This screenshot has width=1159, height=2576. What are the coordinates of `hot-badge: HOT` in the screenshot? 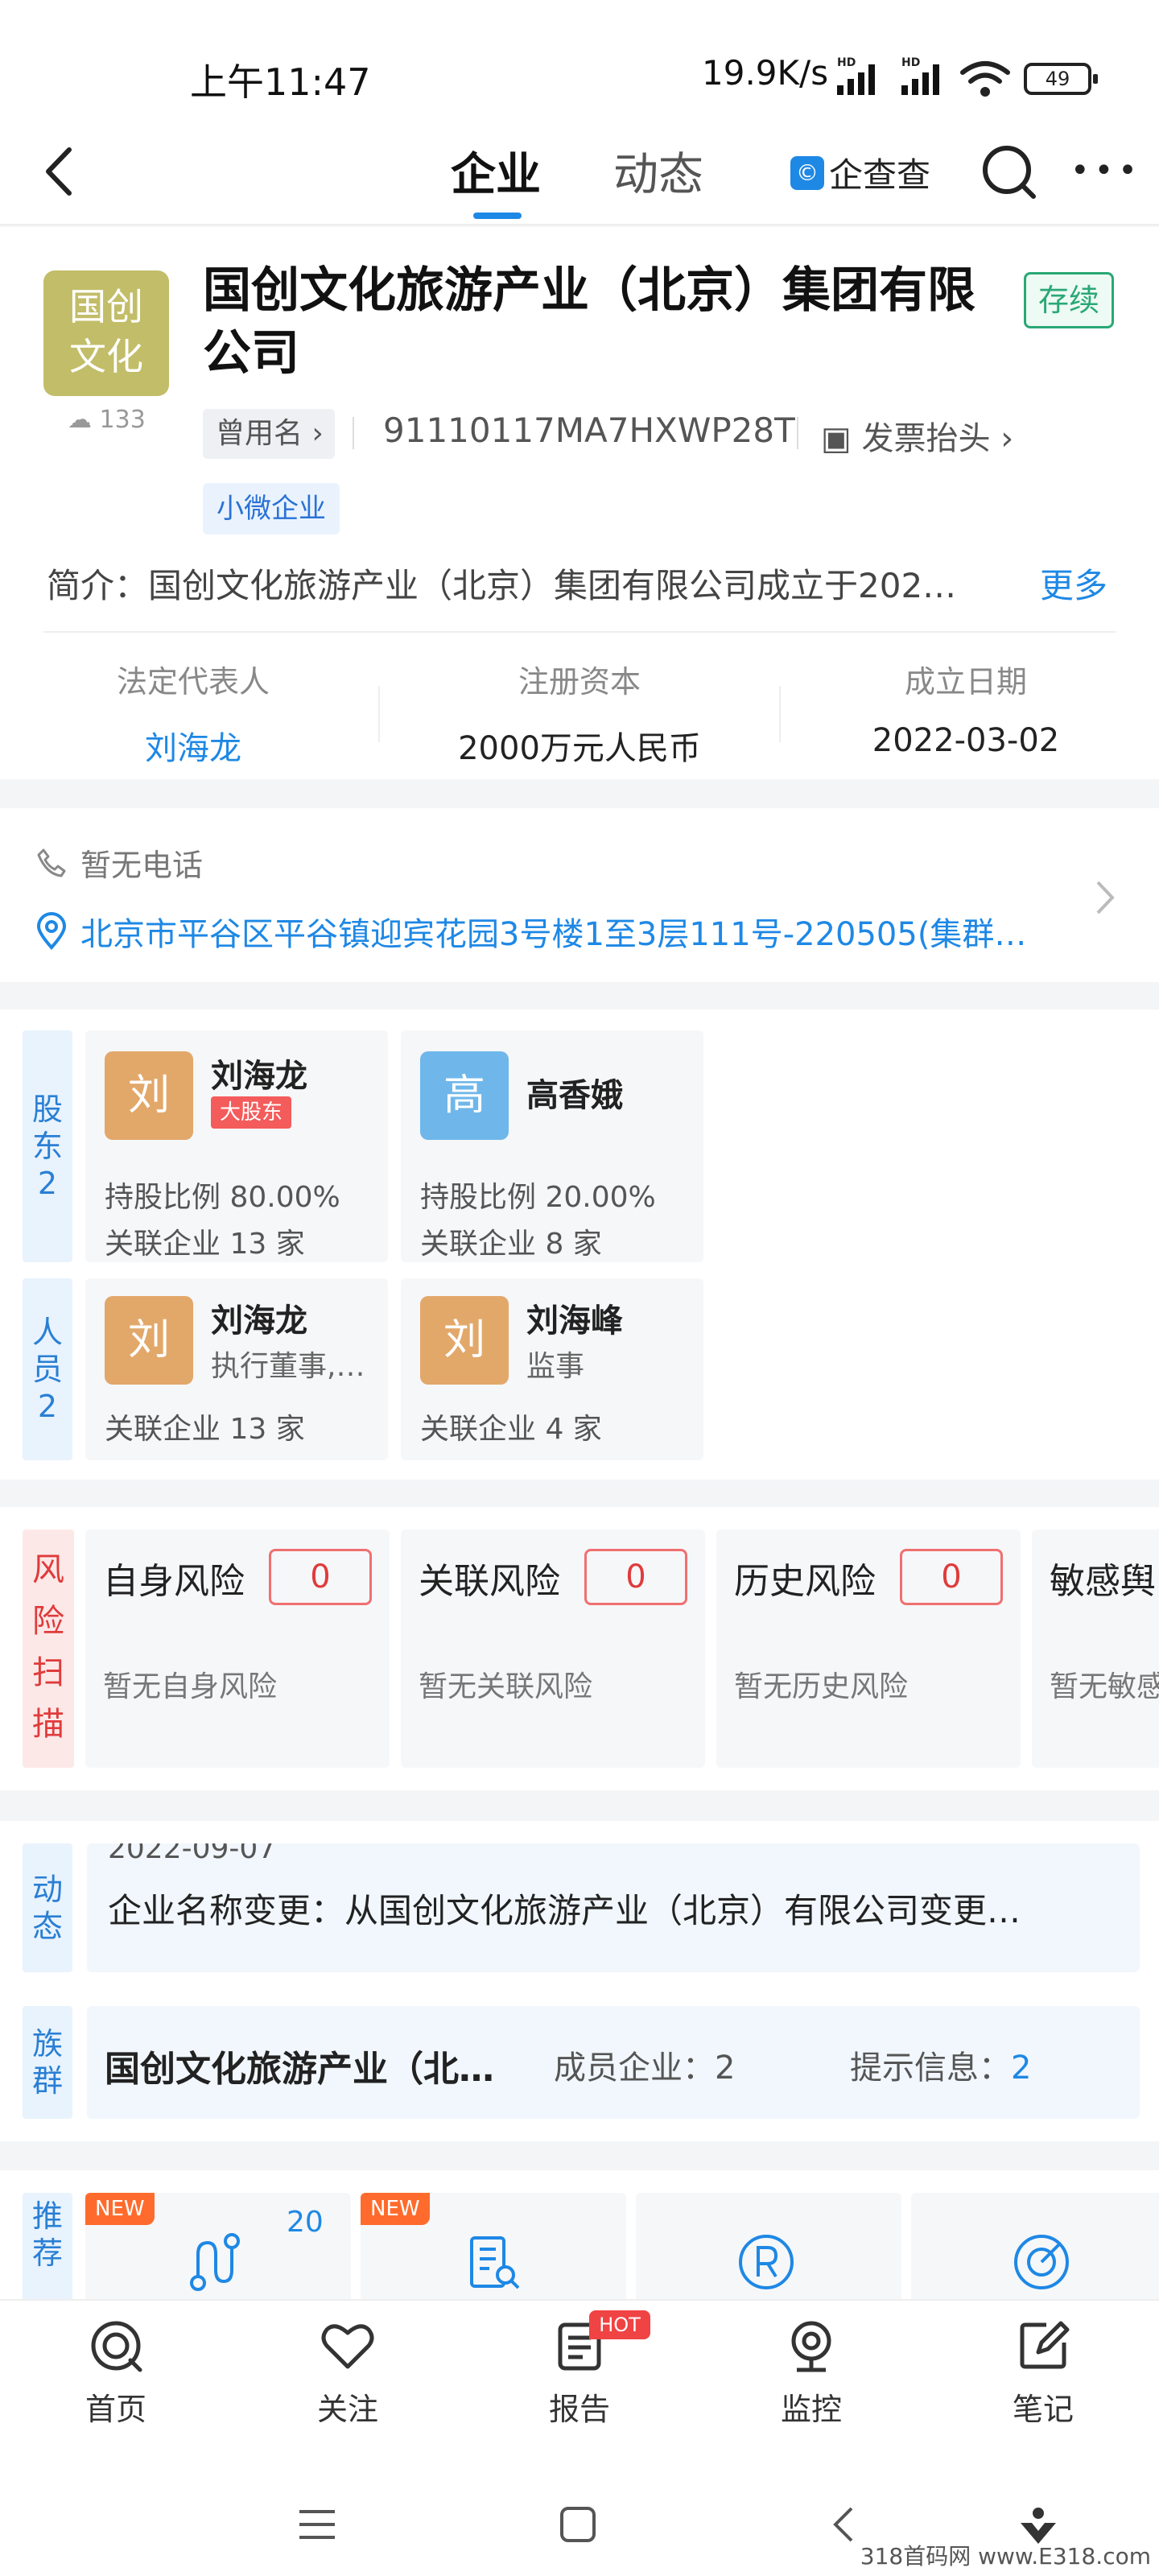 It's located at (619, 2324).